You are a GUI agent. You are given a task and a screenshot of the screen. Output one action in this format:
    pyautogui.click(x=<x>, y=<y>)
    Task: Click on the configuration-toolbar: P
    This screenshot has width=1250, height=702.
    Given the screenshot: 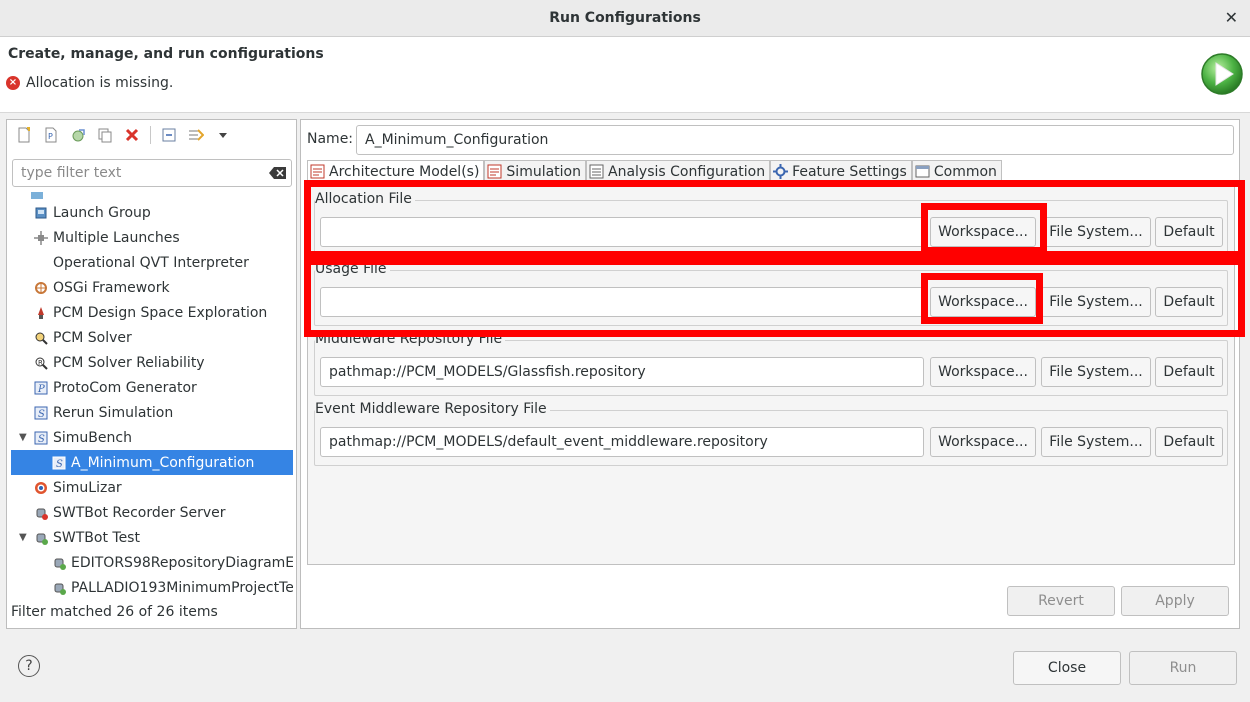 What is the action you would take?
    pyautogui.click(x=151, y=135)
    